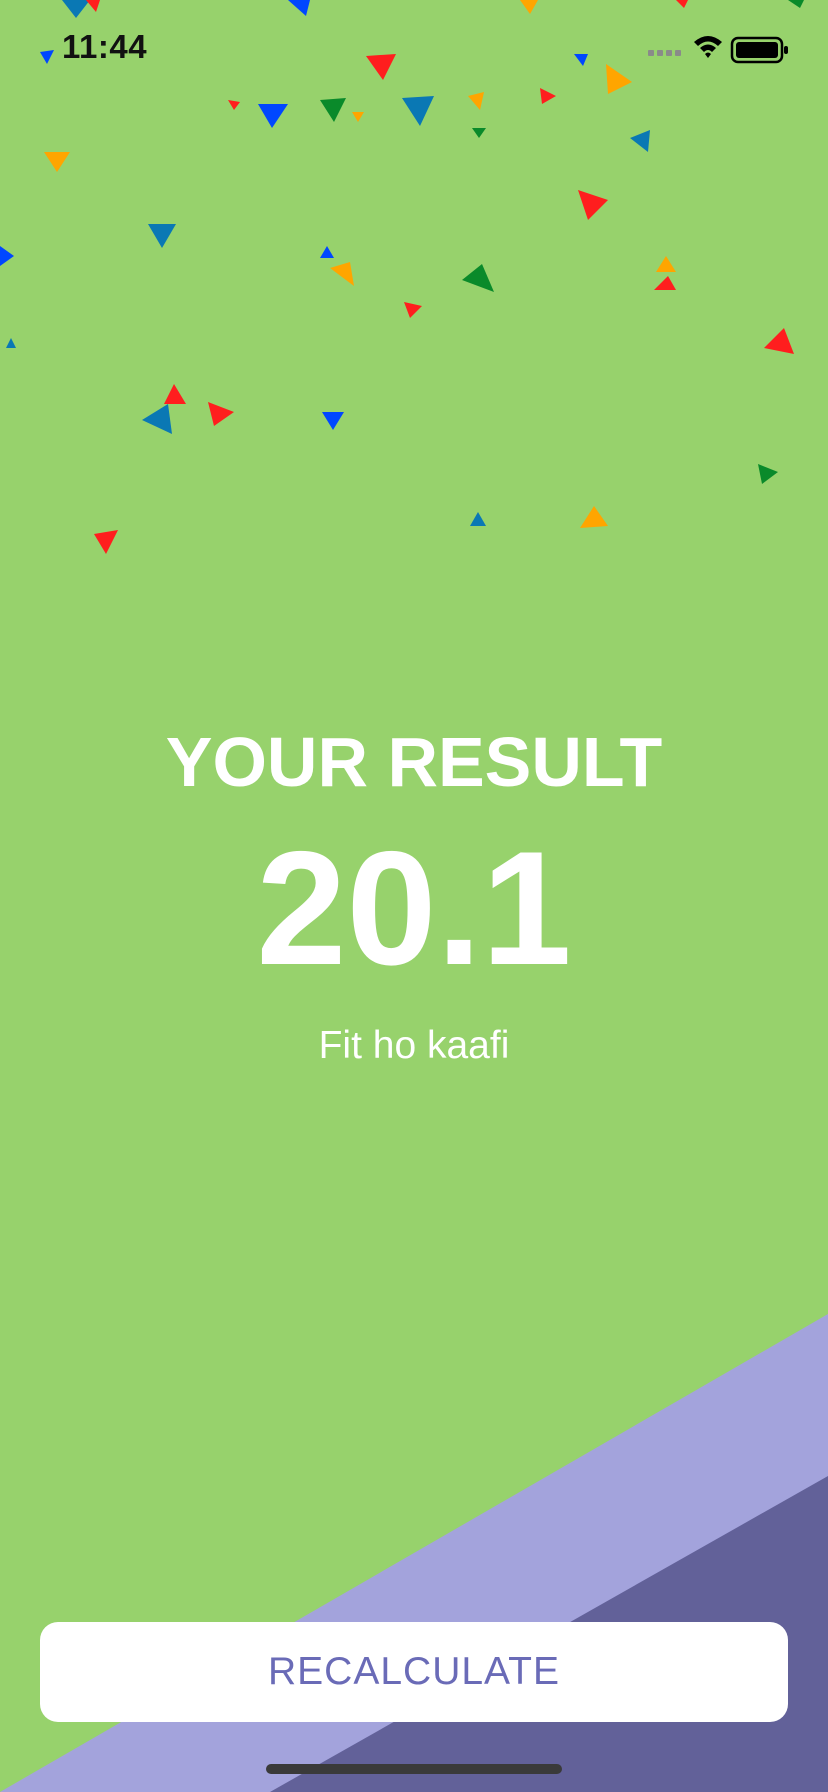 The image size is (828, 1792). What do you see at coordinates (759, 50) in the screenshot?
I see `battery-icon` at bounding box center [759, 50].